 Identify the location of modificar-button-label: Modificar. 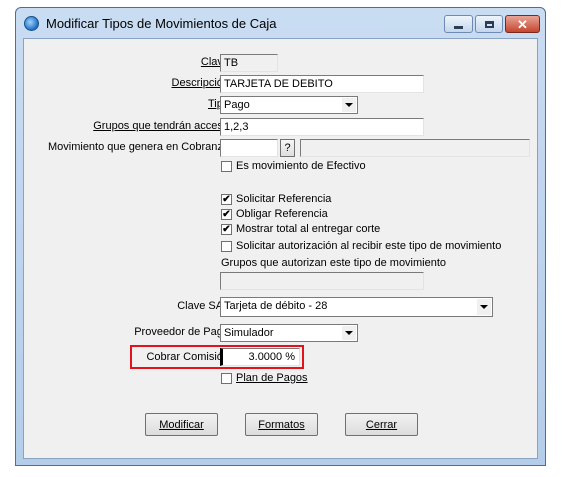
(181, 424).